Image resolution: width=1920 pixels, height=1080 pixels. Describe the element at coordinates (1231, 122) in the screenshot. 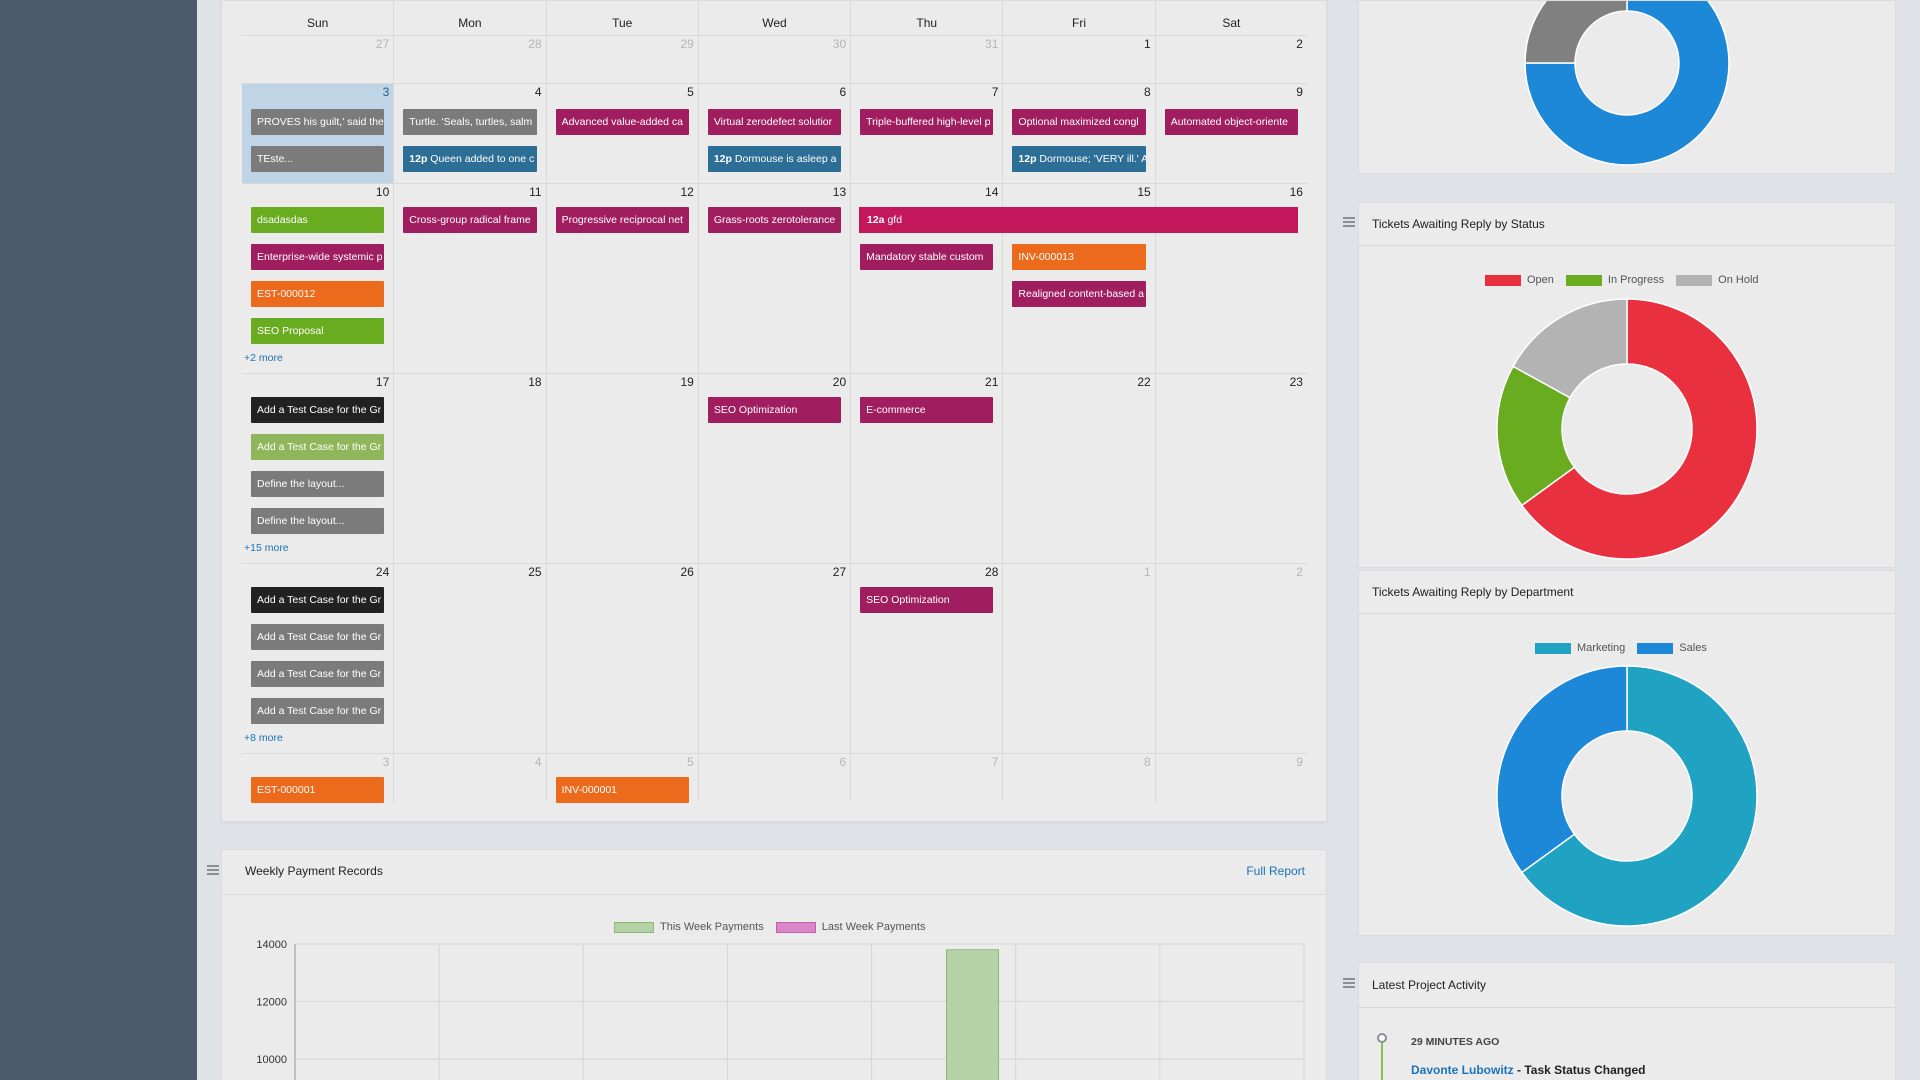

I see `calendar-event: Automated object-oriente` at that location.